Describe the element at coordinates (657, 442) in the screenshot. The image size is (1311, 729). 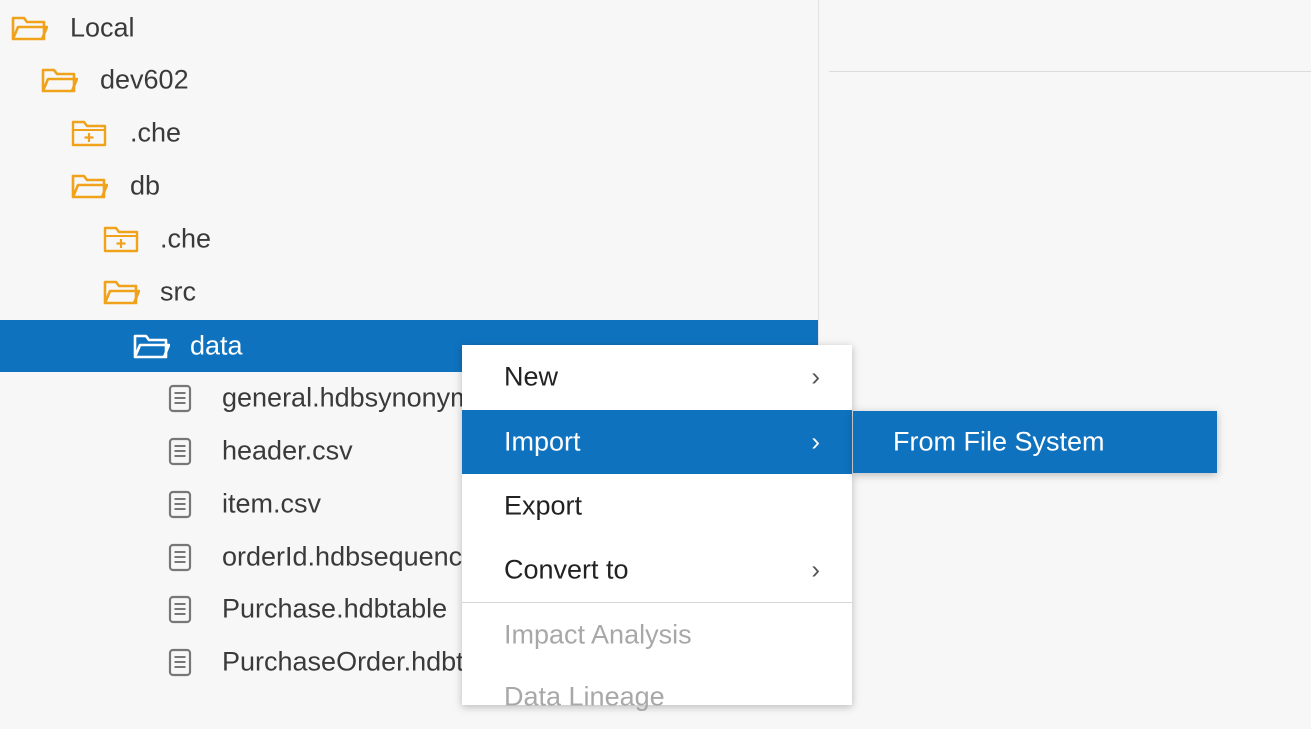
I see `menu-item-import: Import ›` at that location.